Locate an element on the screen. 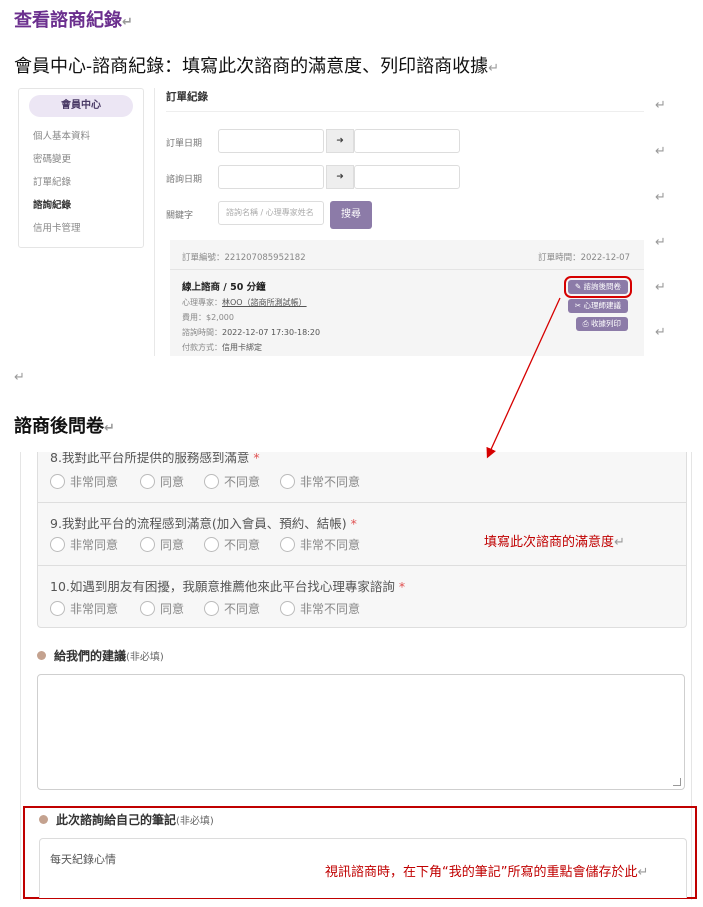 The image size is (703, 907). question-text: 8.我對此平台所提供的服務感到滿意 * is located at coordinates (155, 458).